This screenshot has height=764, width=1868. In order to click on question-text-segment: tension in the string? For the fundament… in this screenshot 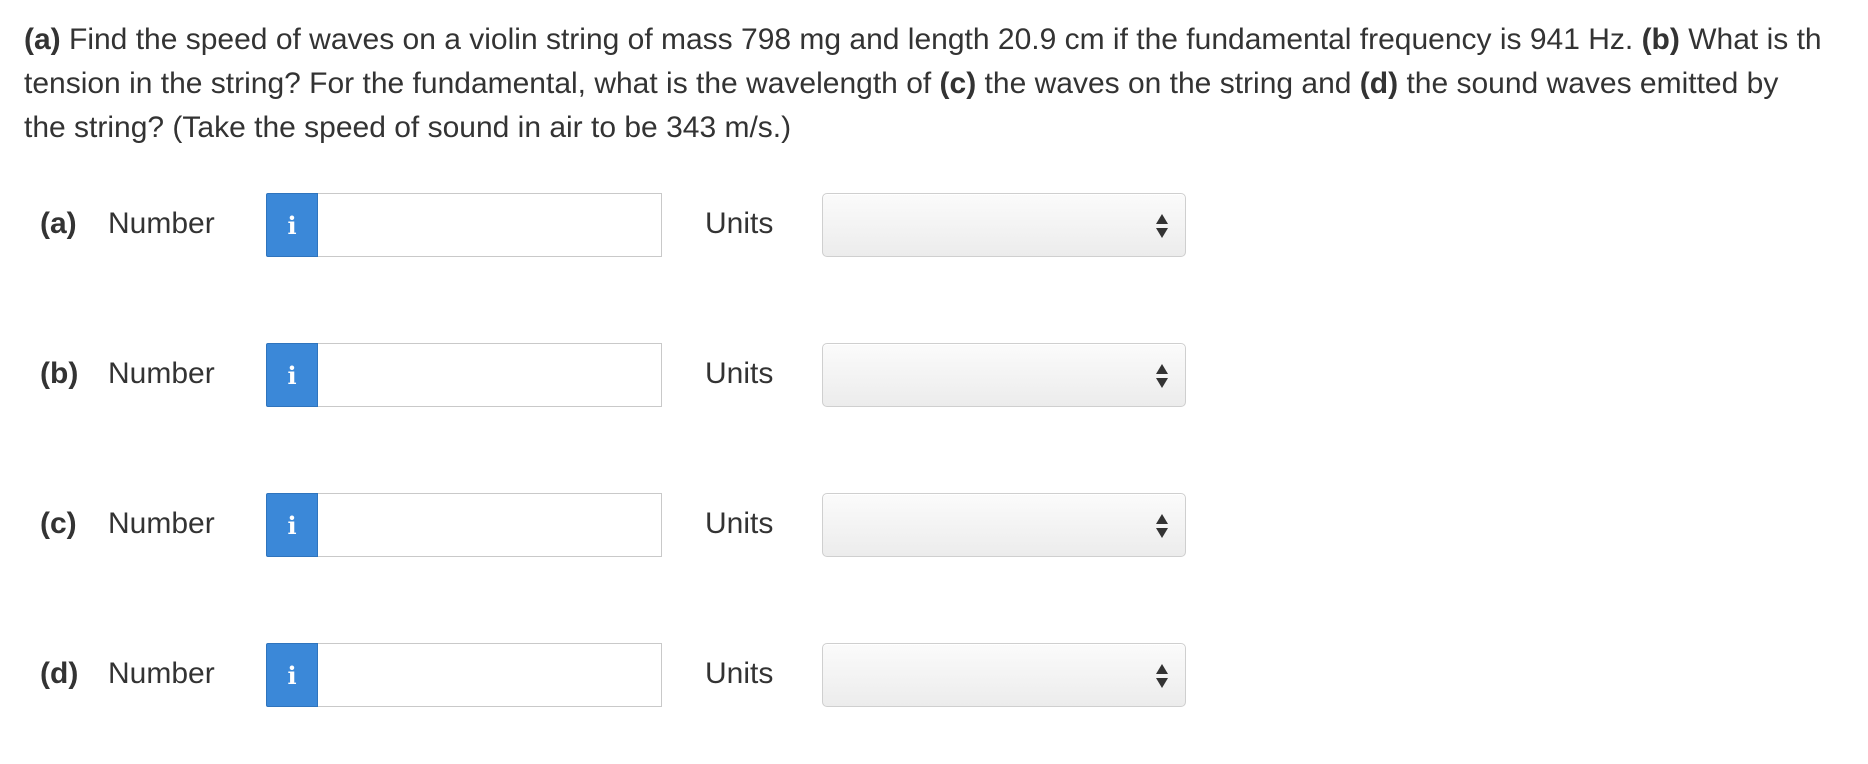, I will do `click(482, 83)`.